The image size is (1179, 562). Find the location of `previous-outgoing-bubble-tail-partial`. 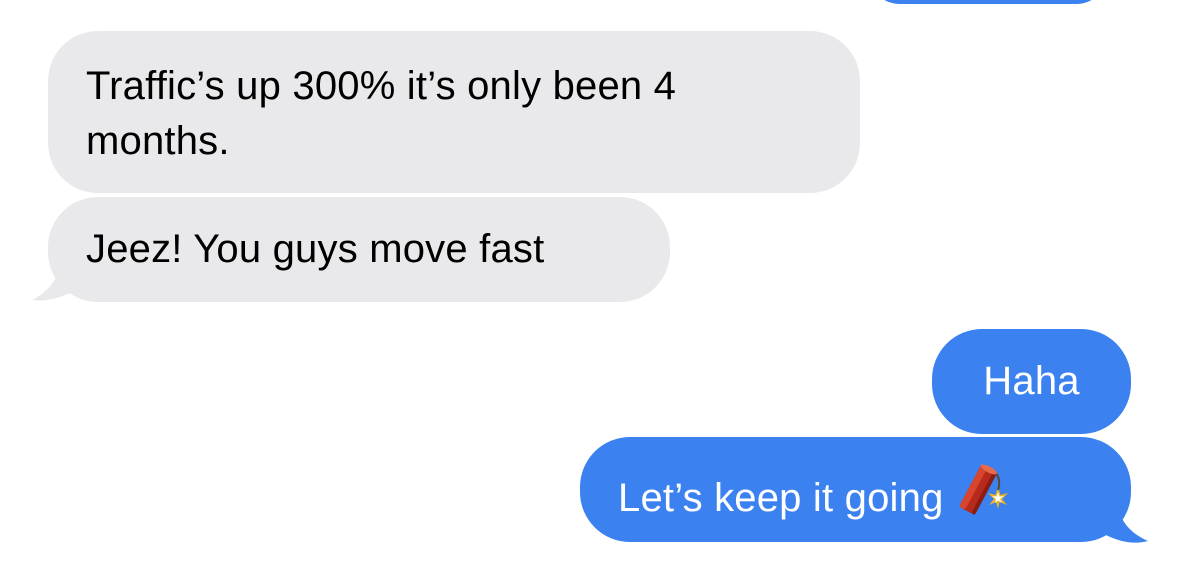

previous-outgoing-bubble-tail-partial is located at coordinates (1130, 2).